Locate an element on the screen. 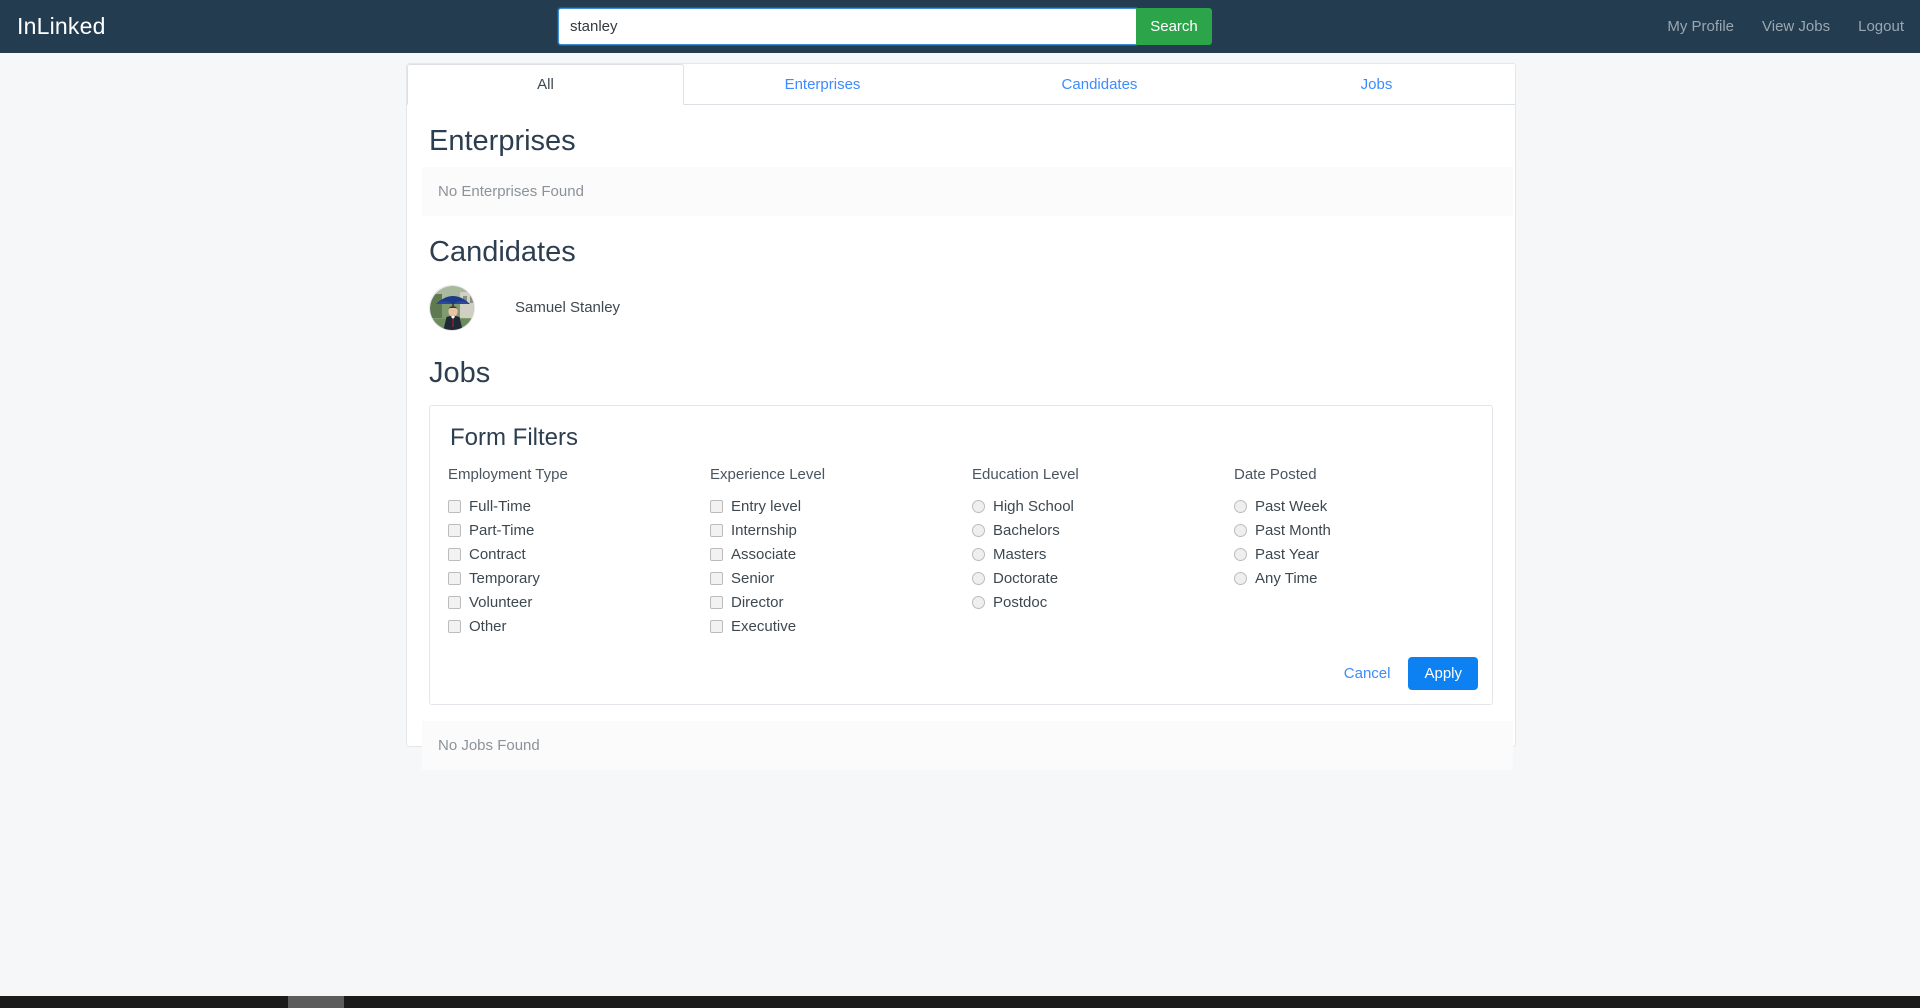 The height and width of the screenshot is (1008, 1920). candidates-heading: Candidates is located at coordinates (502, 252).